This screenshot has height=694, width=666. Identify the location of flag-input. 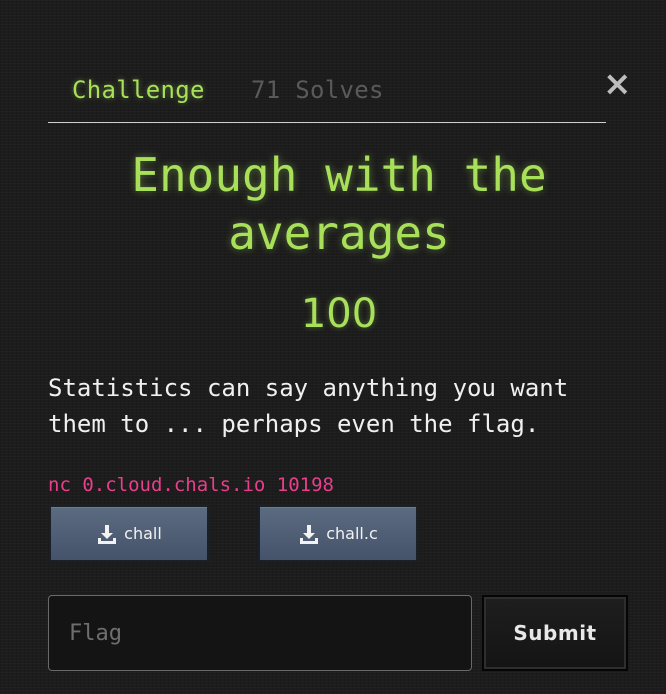
(260, 633).